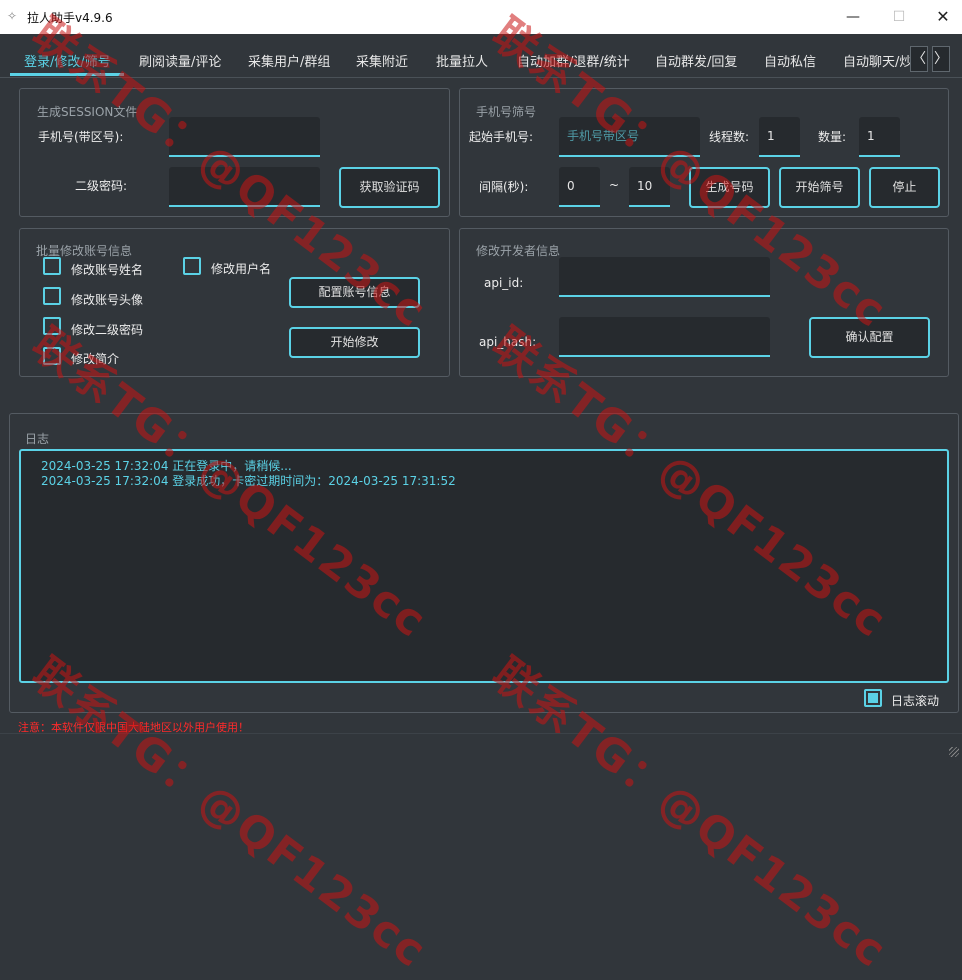  Describe the element at coordinates (915, 701) in the screenshot. I see `log-autoscroll-label: 日志滚动` at that location.